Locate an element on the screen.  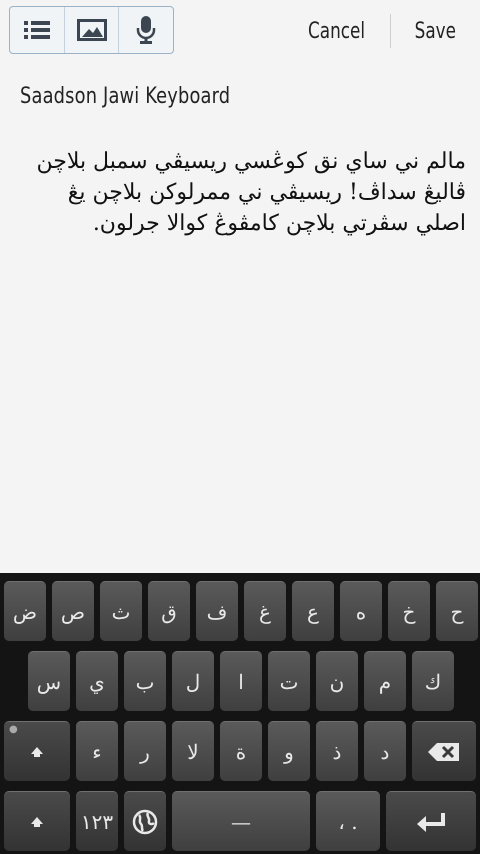
key-mim: م is located at coordinates (385, 681).